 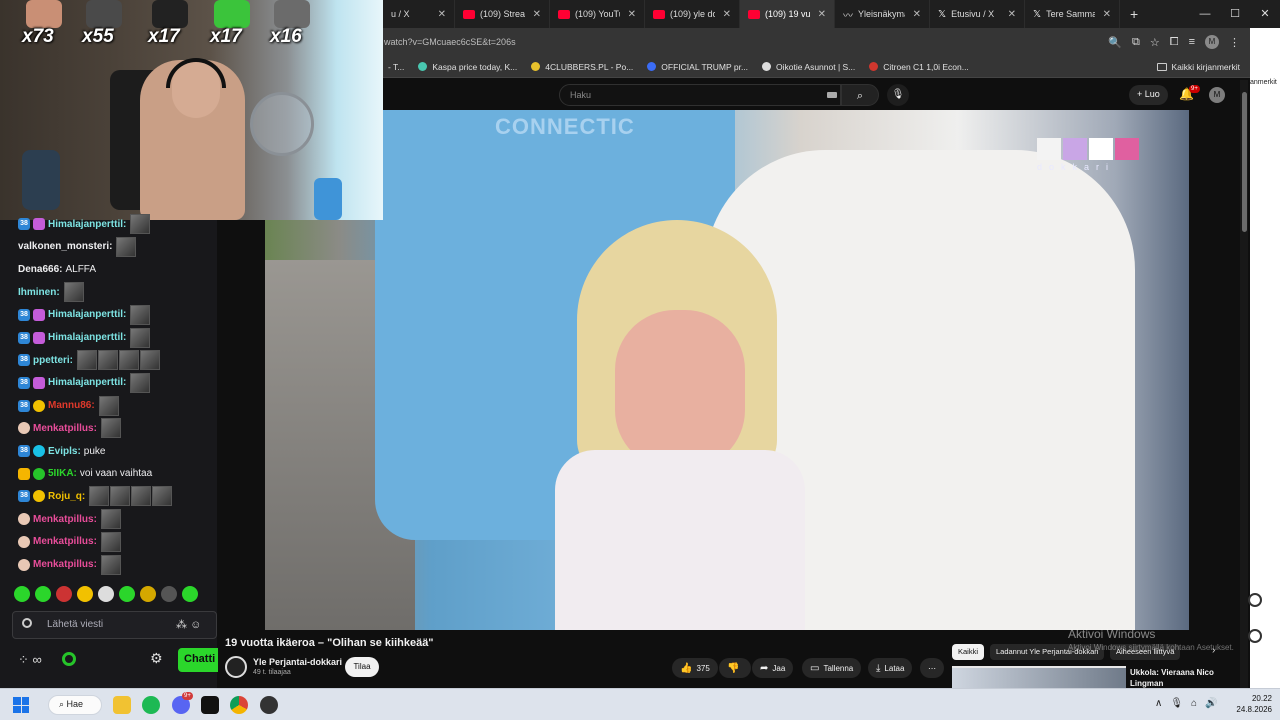 I want to click on save-button: ▭ Tallenna, so click(x=832, y=668).